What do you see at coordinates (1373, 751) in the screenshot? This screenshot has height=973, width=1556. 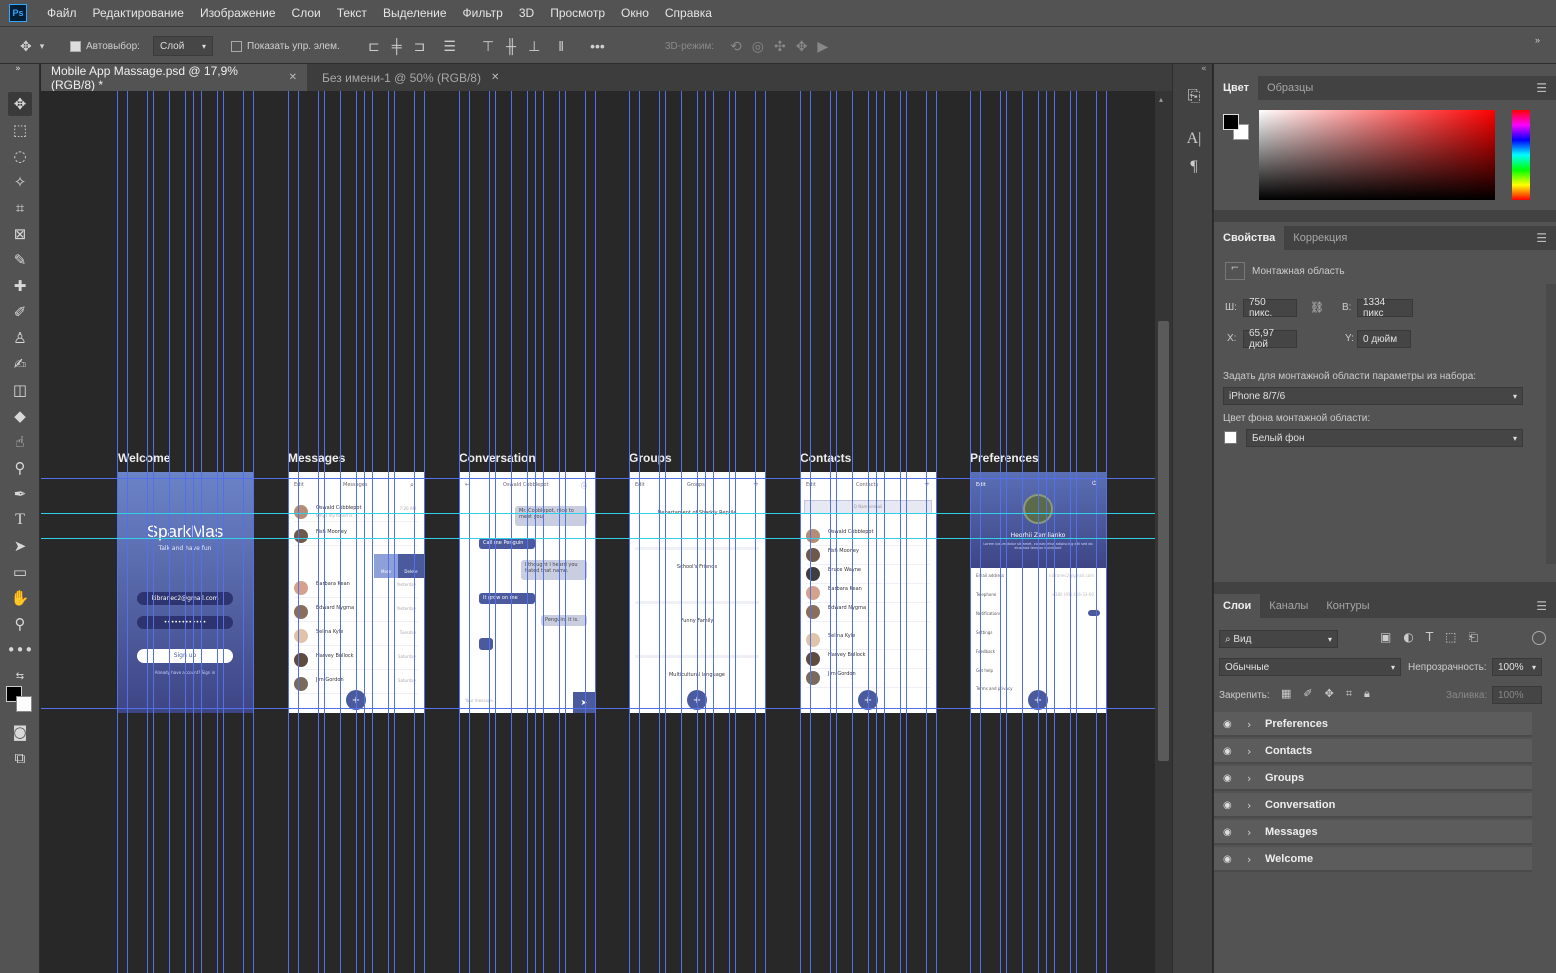 I see `layer-row-contacts: ◉ › Contacts` at bounding box center [1373, 751].